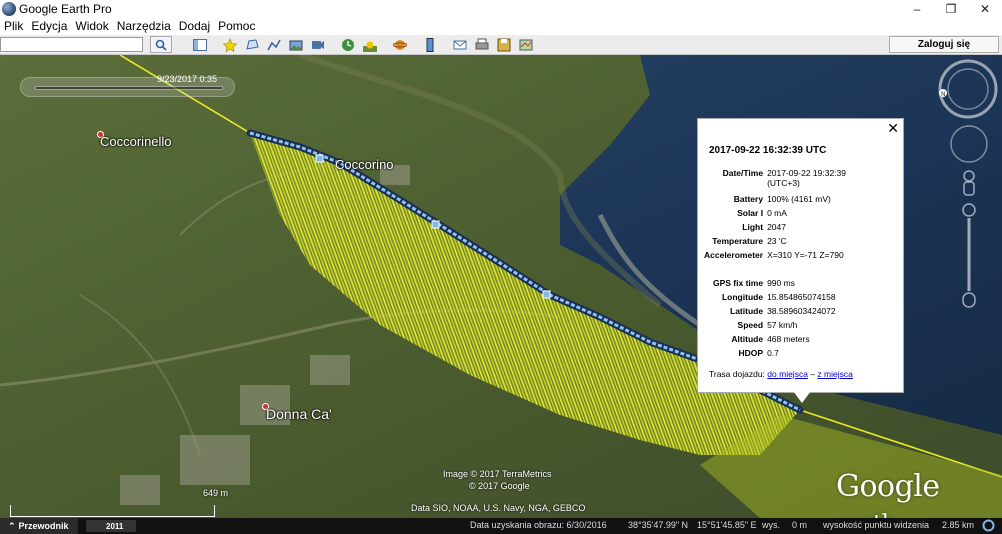 The height and width of the screenshot is (534, 1002). I want to click on menu-tools: Narzędzia, so click(144, 26).